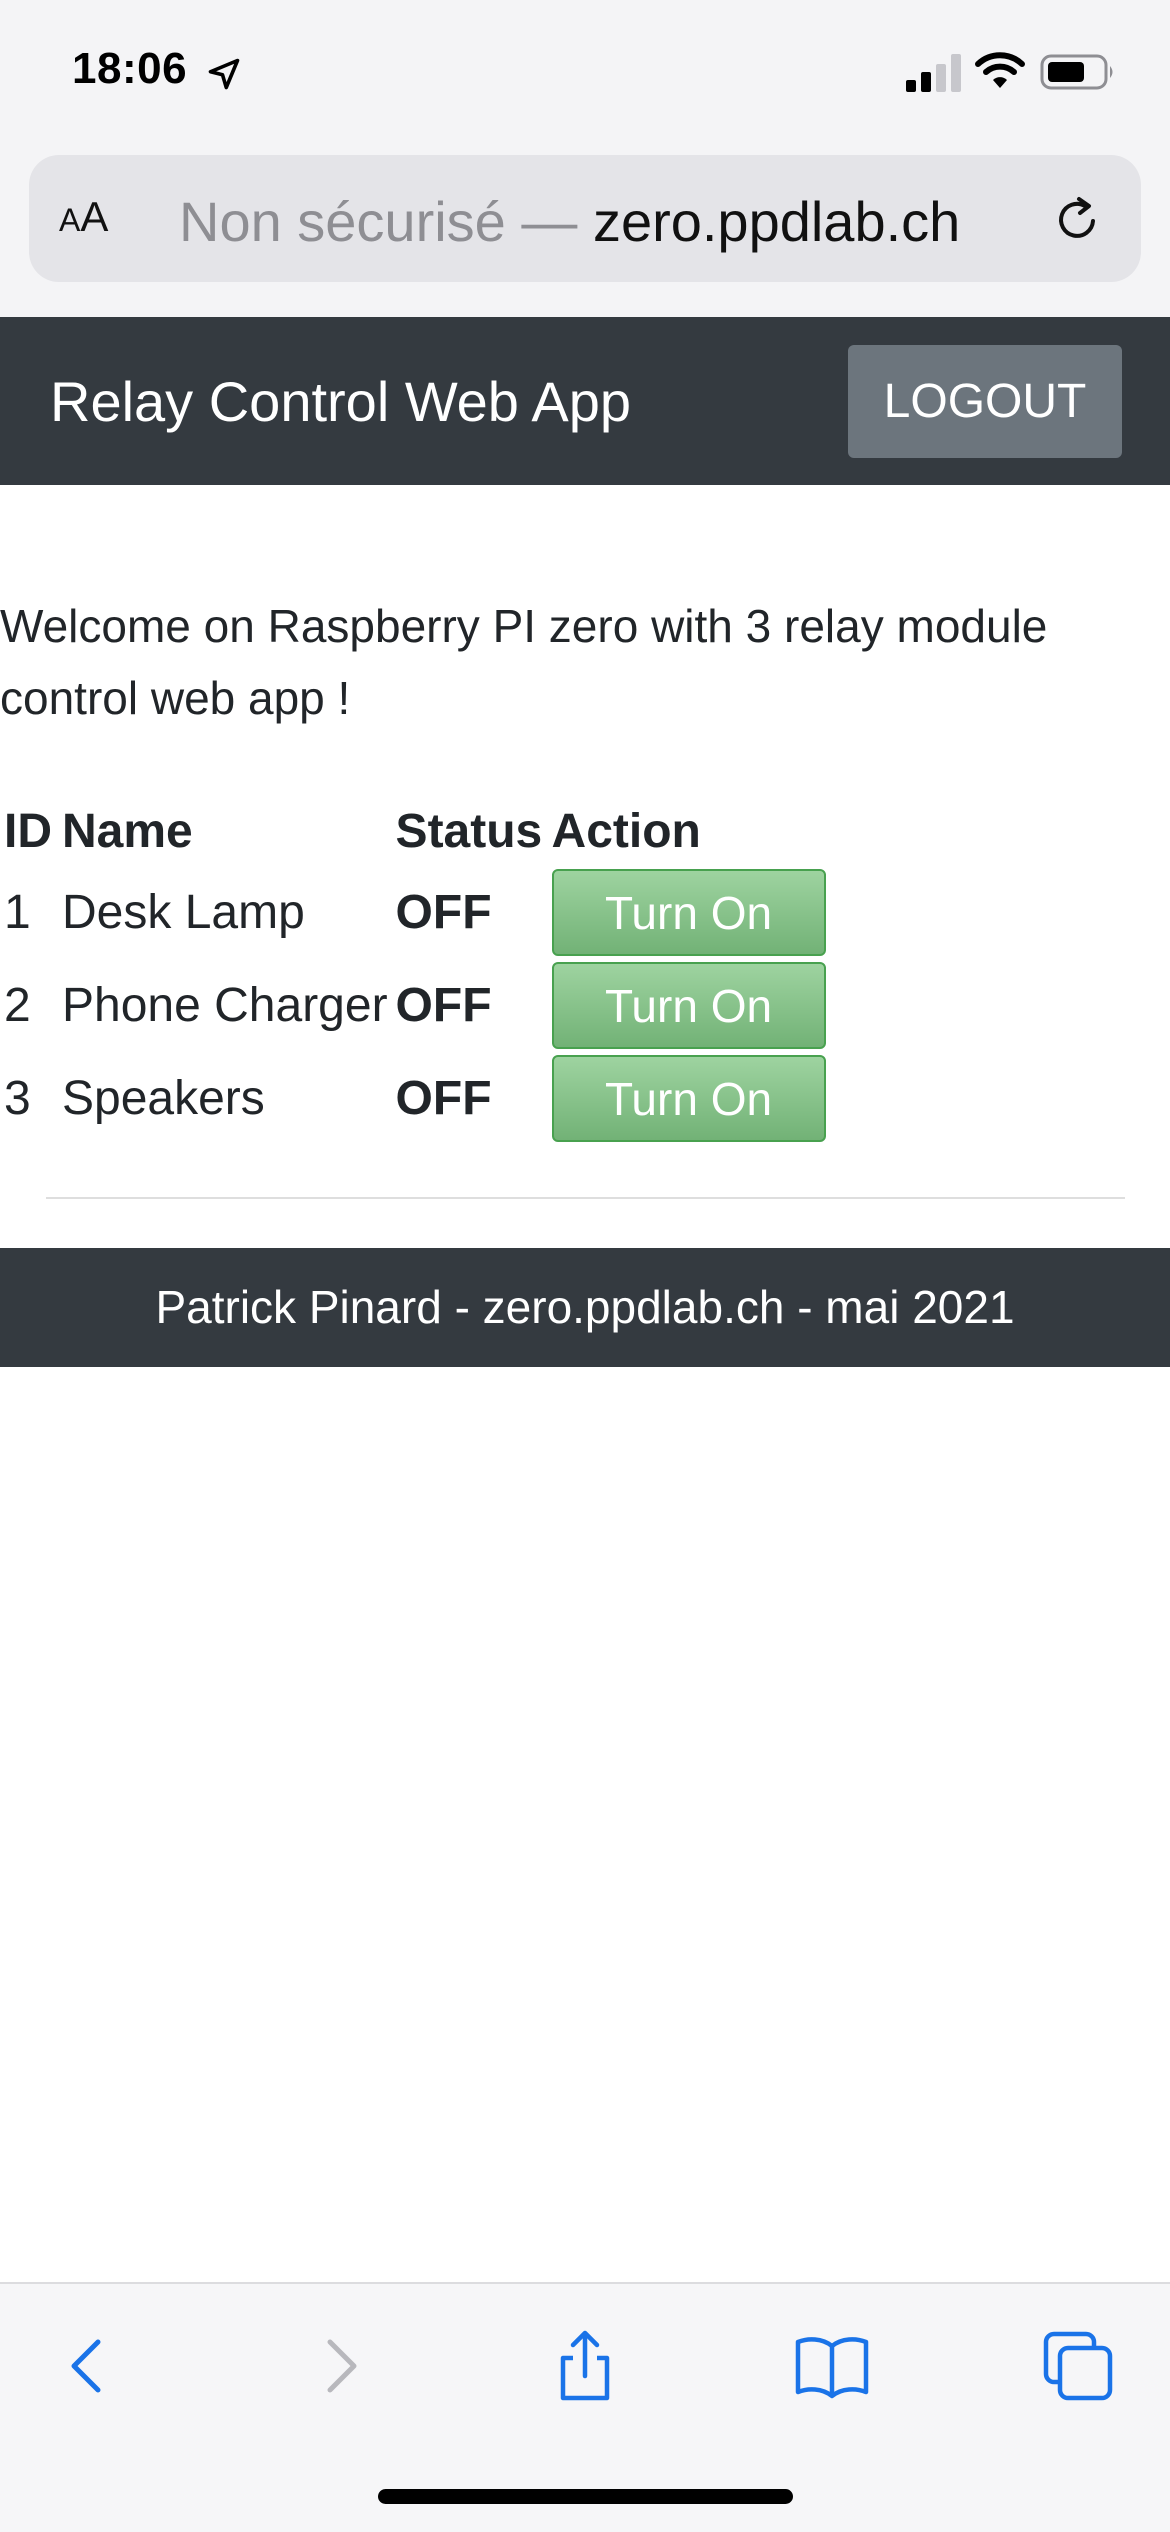 The height and width of the screenshot is (2532, 1170). Describe the element at coordinates (1077, 219) in the screenshot. I see `reload-icon` at that location.